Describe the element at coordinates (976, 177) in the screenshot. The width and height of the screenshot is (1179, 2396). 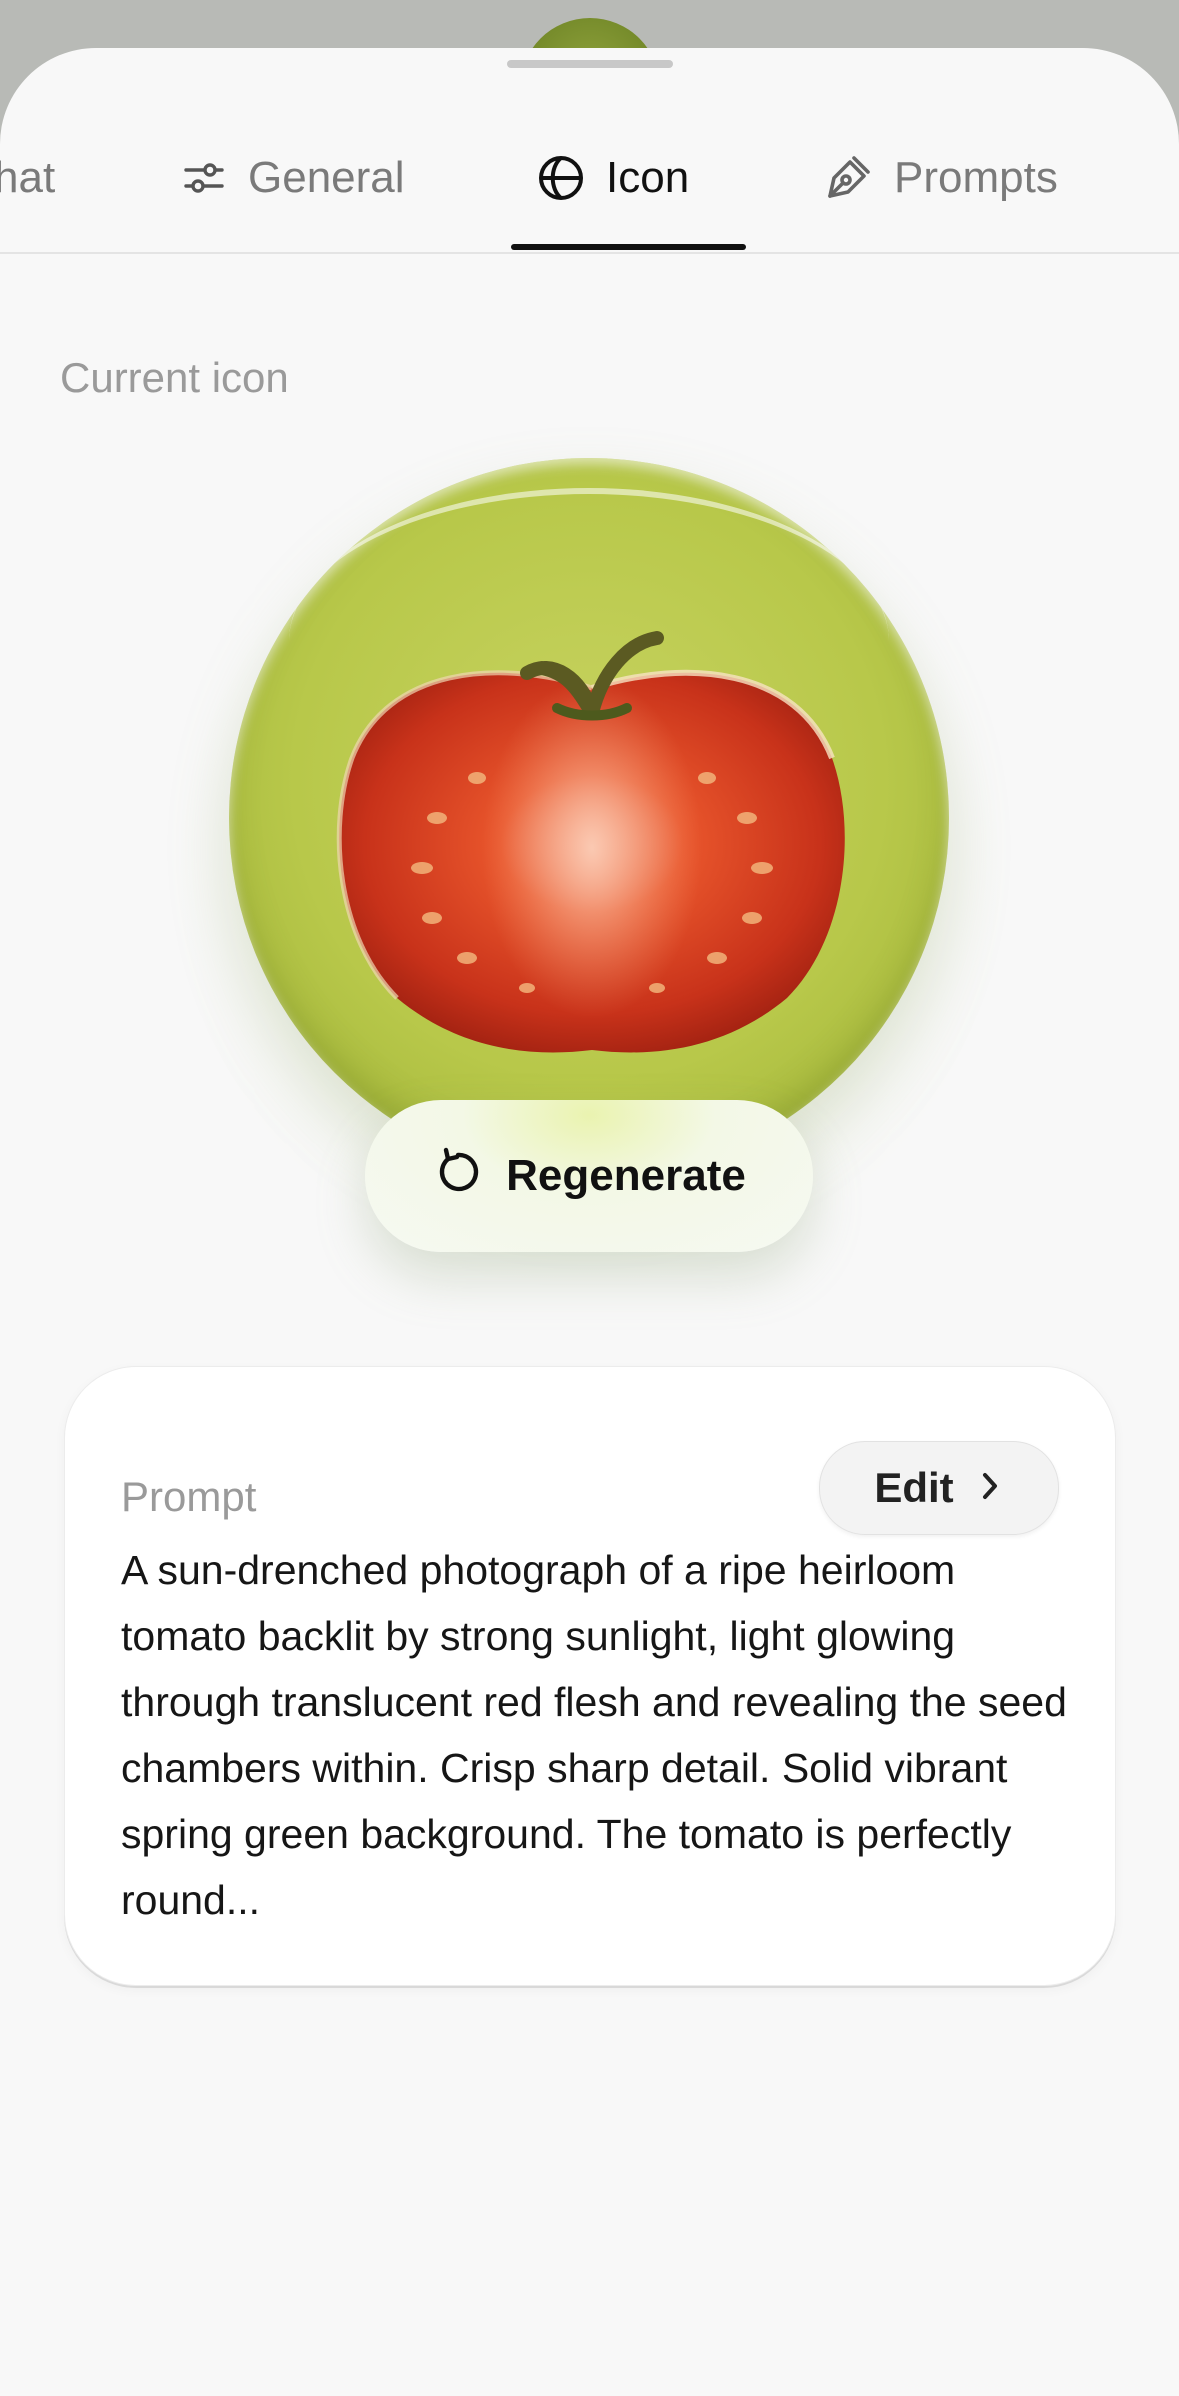
I see `tab-prompts-label: Prompts` at that location.